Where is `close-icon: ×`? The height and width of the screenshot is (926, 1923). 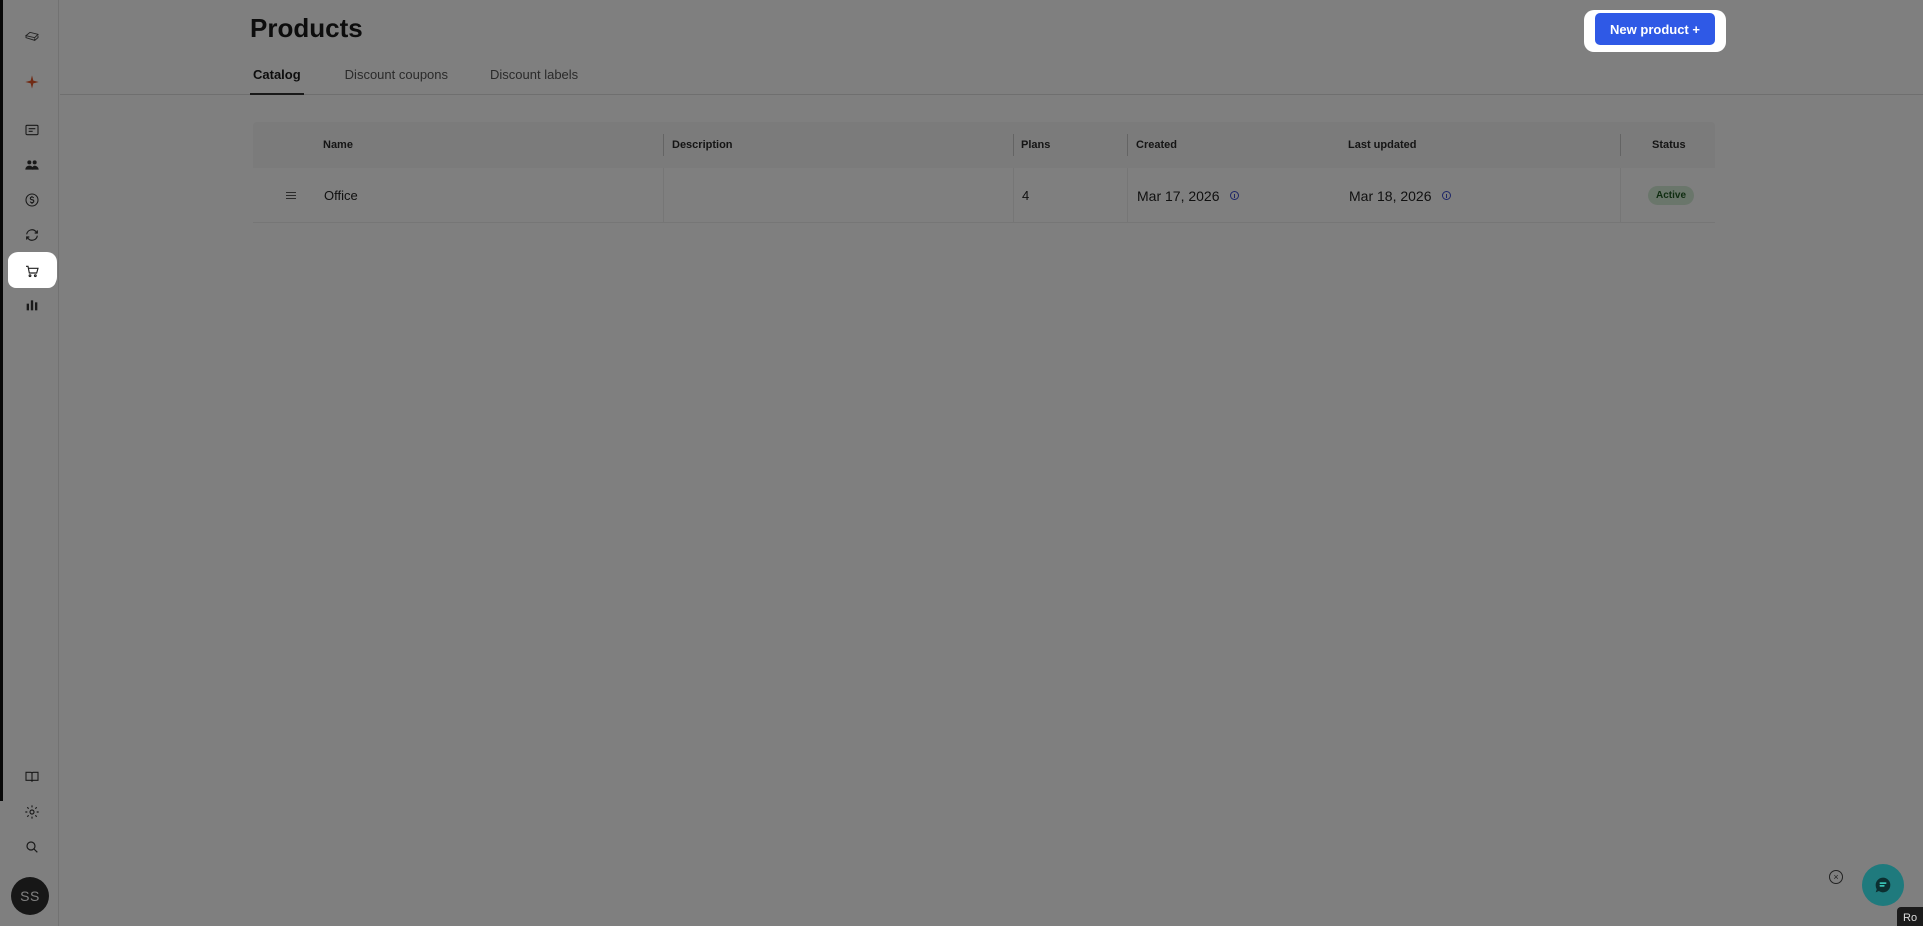
close-icon: × is located at coordinates (1836, 877).